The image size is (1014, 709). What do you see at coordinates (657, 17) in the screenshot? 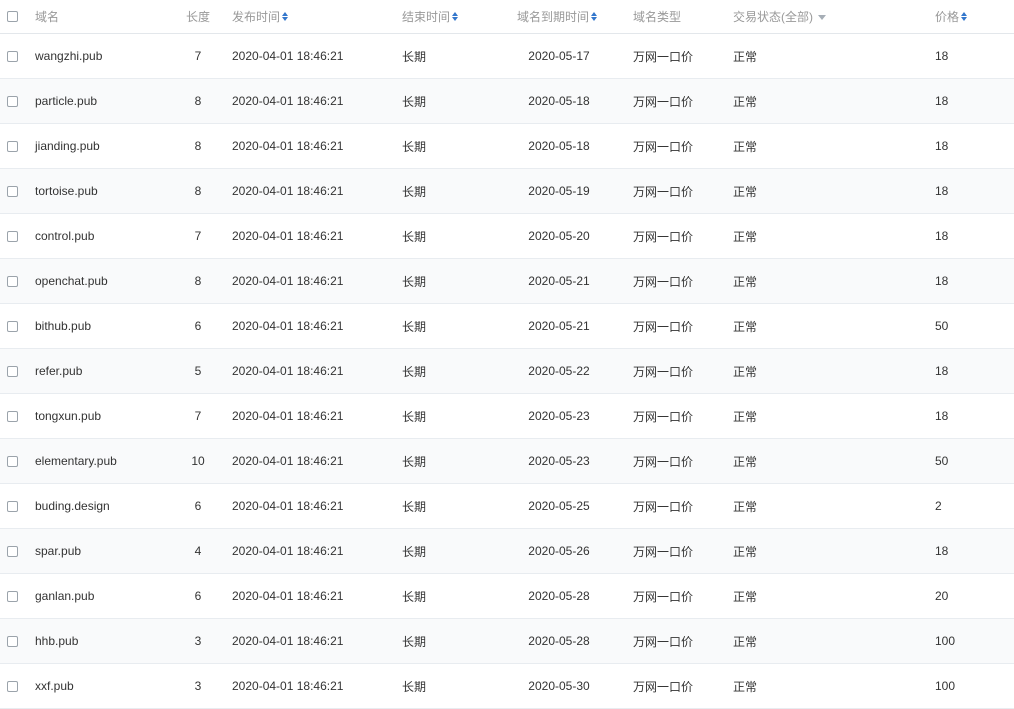
I see `header-domain-type-label: 域名类型` at bounding box center [657, 17].